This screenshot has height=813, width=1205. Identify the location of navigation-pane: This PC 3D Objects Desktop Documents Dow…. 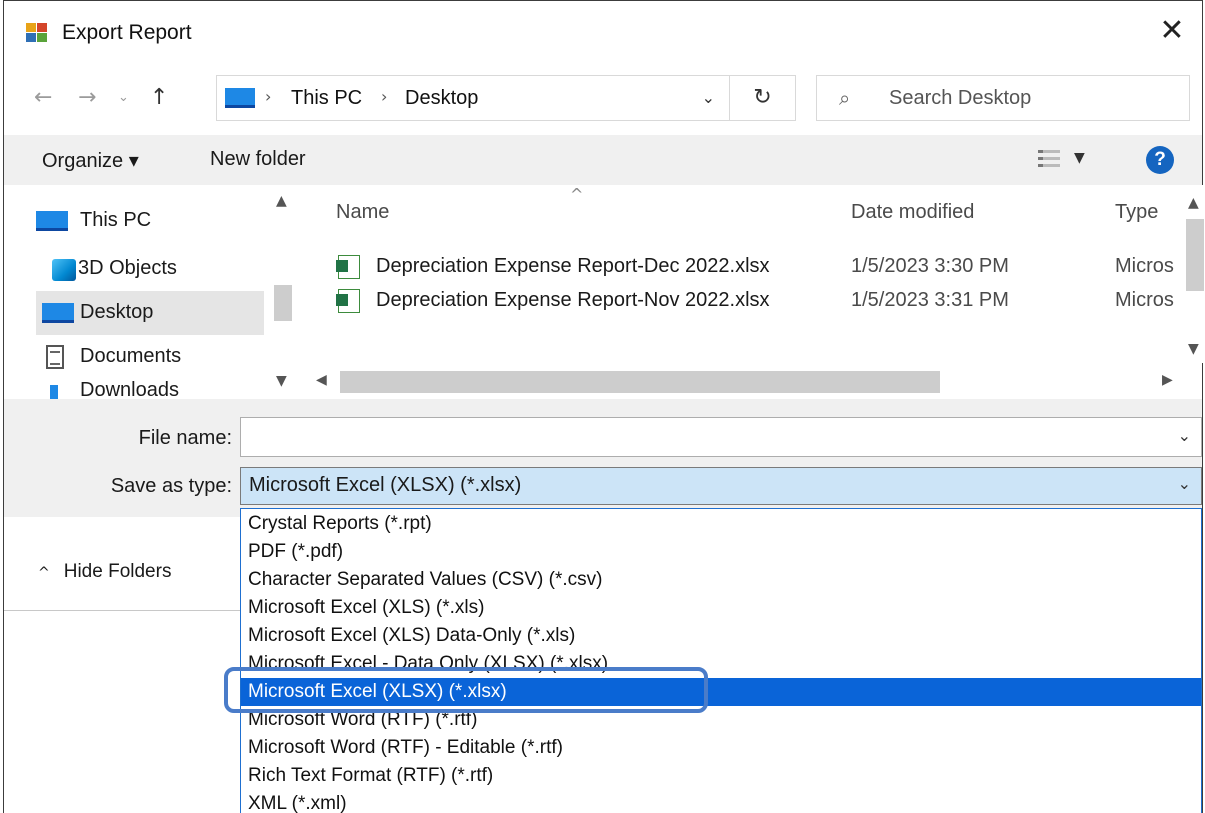
(152, 292).